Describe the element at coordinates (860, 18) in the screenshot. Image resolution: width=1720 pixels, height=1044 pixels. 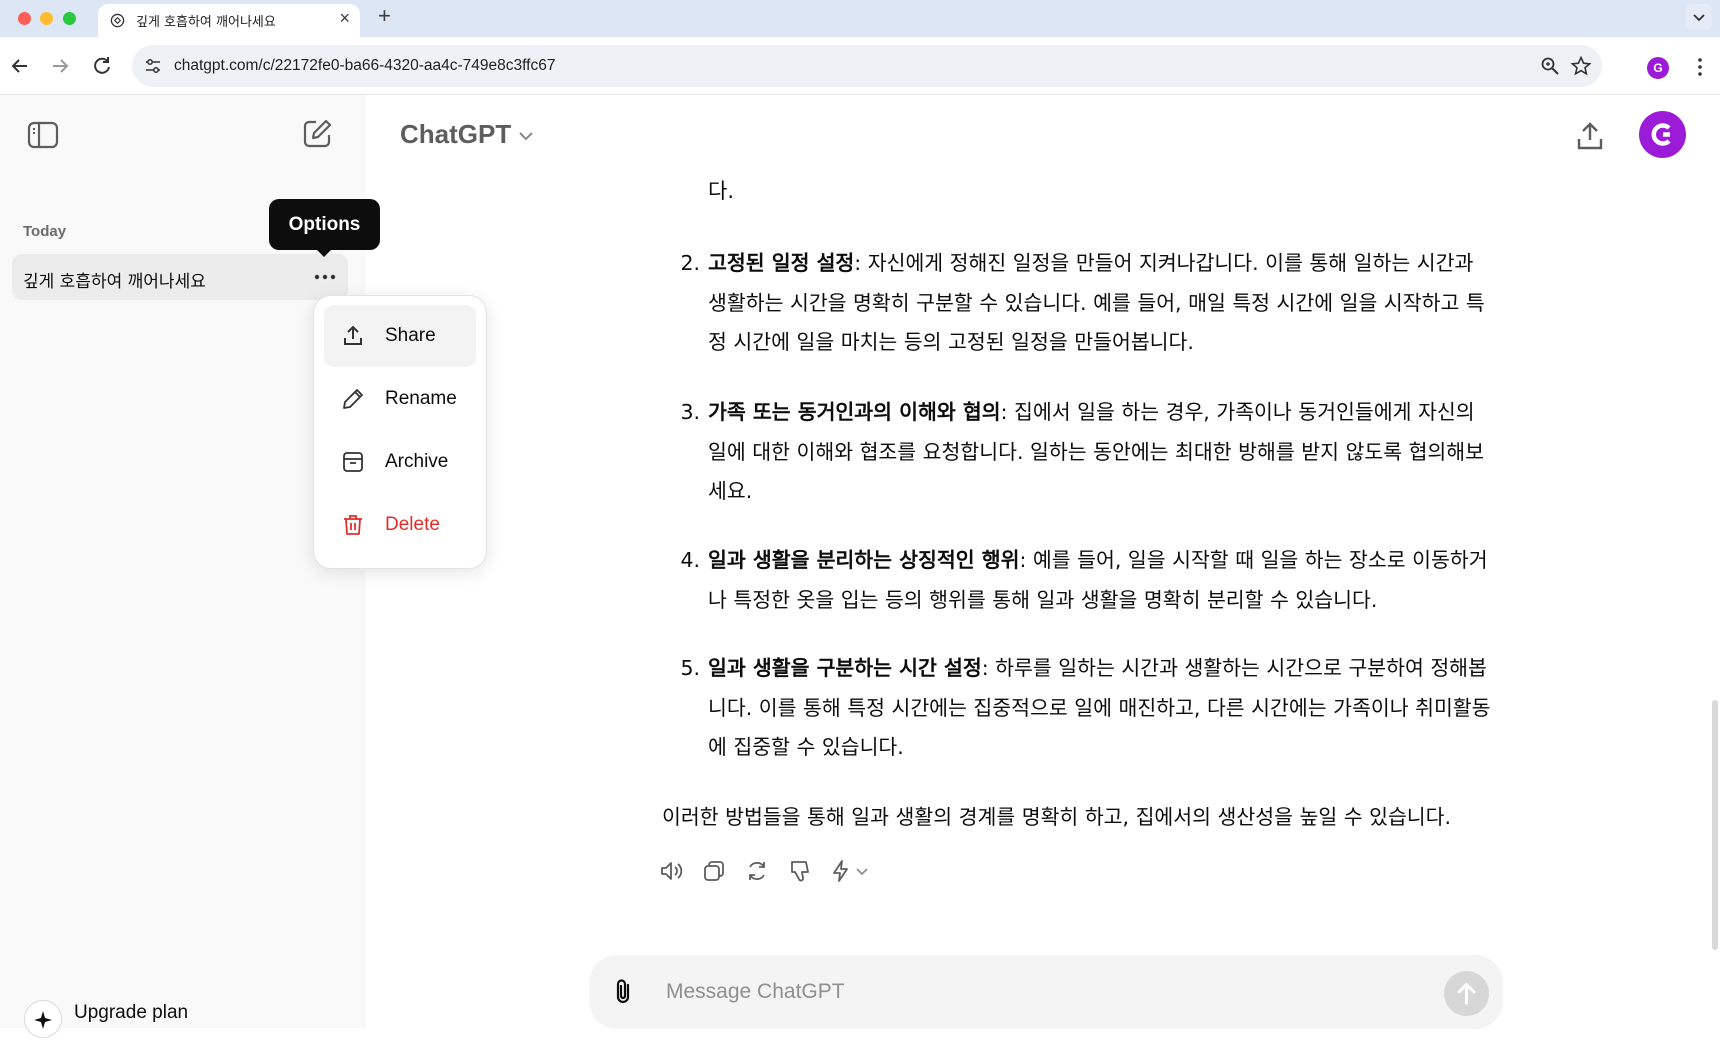
I see `browser-tab-strip: 깊게 호흡하여 깨어나세요 × +` at that location.